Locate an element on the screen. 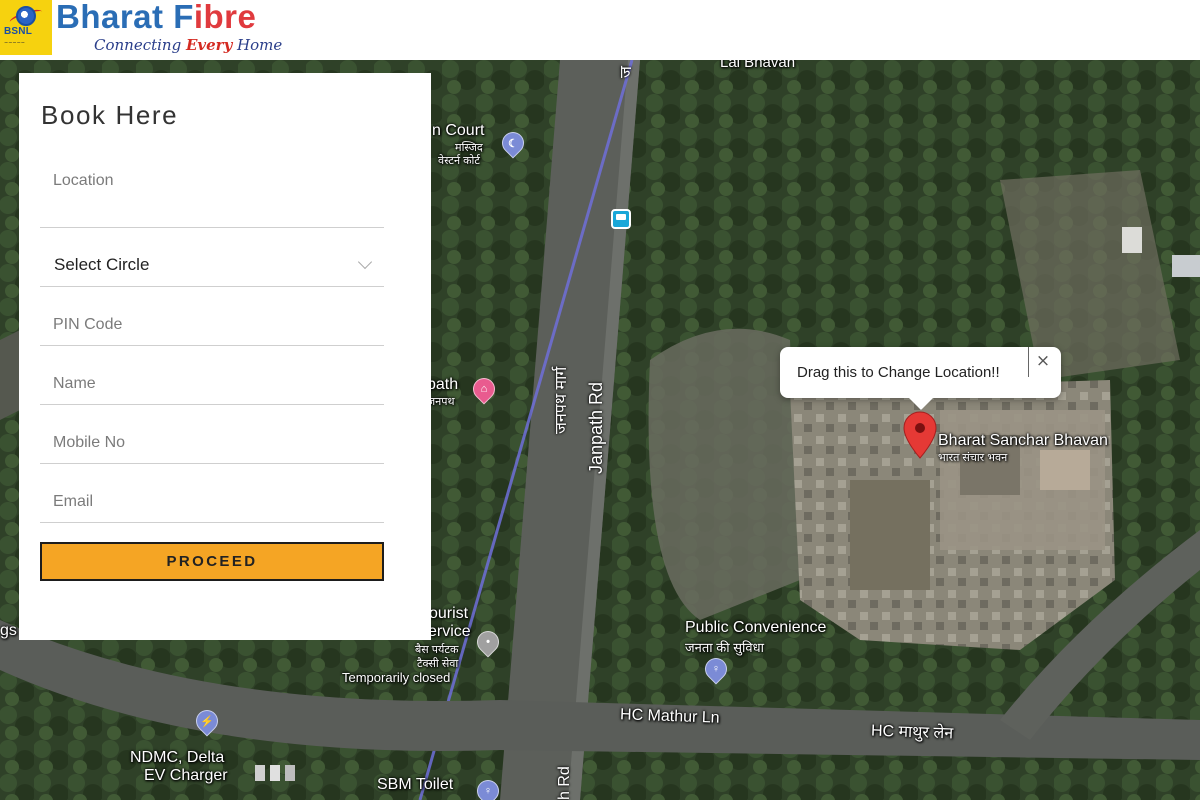  map-label-janpath-hotel-hindi: जनपथ is located at coordinates (441, 402).